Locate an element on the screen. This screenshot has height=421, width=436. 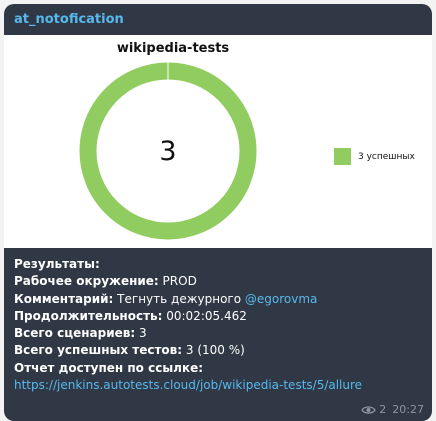
mention-link: @egorovma is located at coordinates (281, 299).